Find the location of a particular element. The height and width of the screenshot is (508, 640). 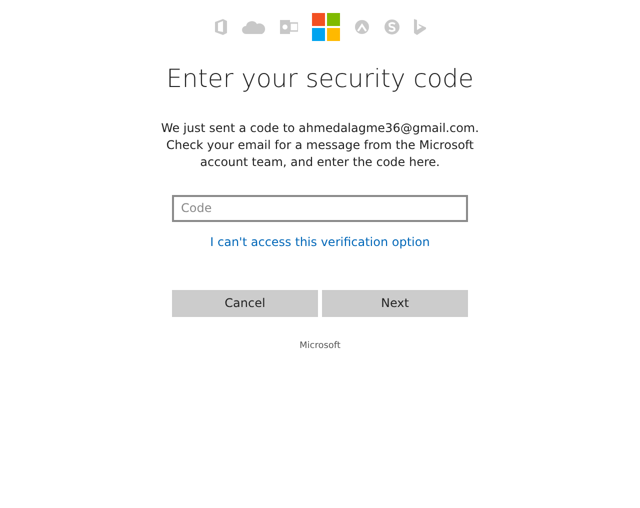

arrow-mark-icon is located at coordinates (420, 27).